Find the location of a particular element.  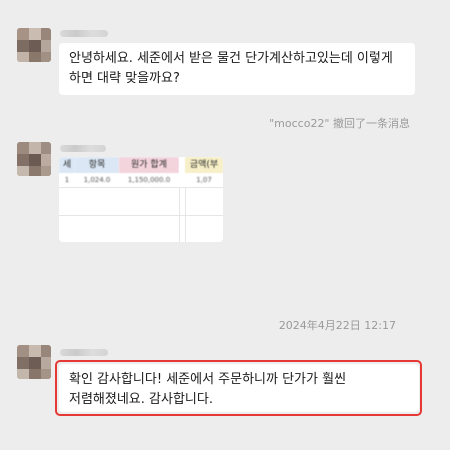

sheet-header-cell: 세 is located at coordinates (67, 165).